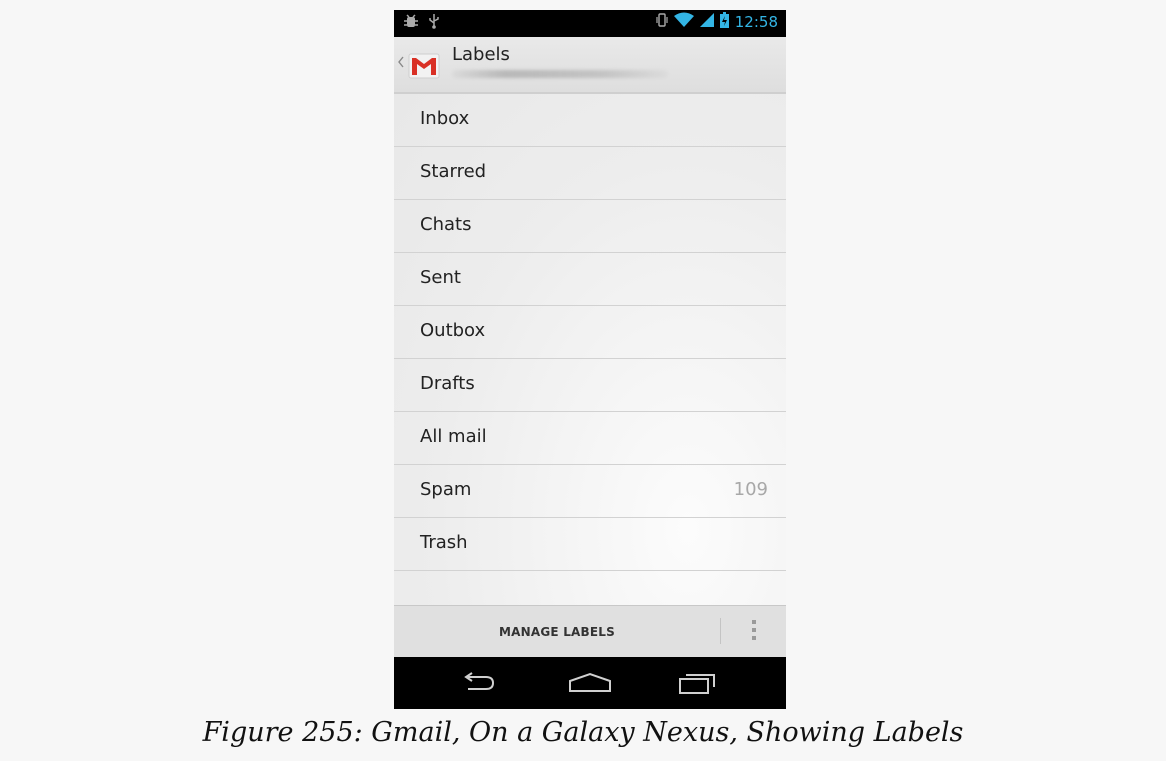 The height and width of the screenshot is (761, 1166). What do you see at coordinates (453, 436) in the screenshot?
I see `label-name: All mail` at bounding box center [453, 436].